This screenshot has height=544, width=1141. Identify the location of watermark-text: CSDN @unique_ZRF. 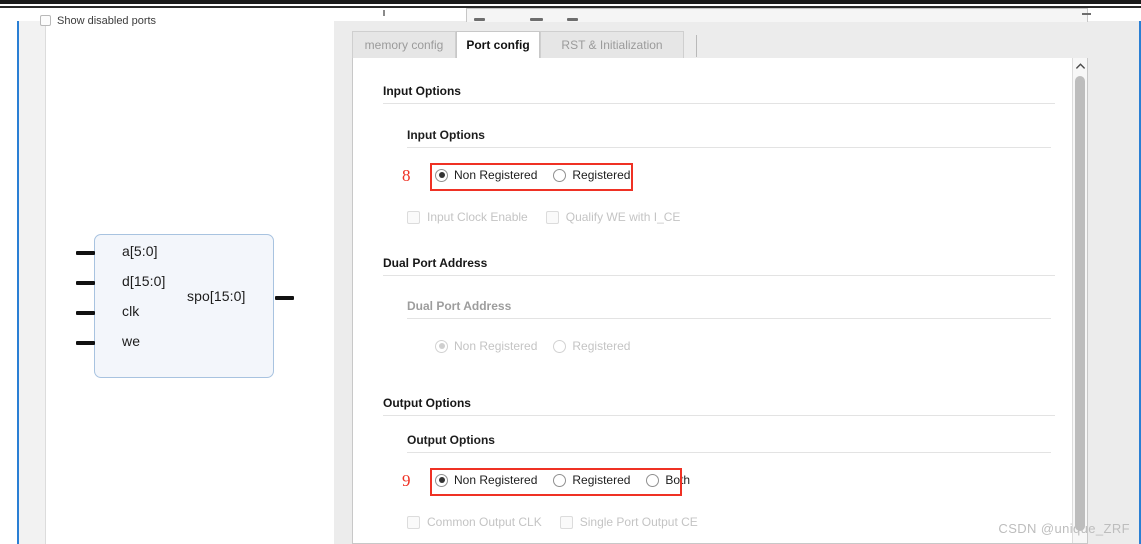
(1064, 528).